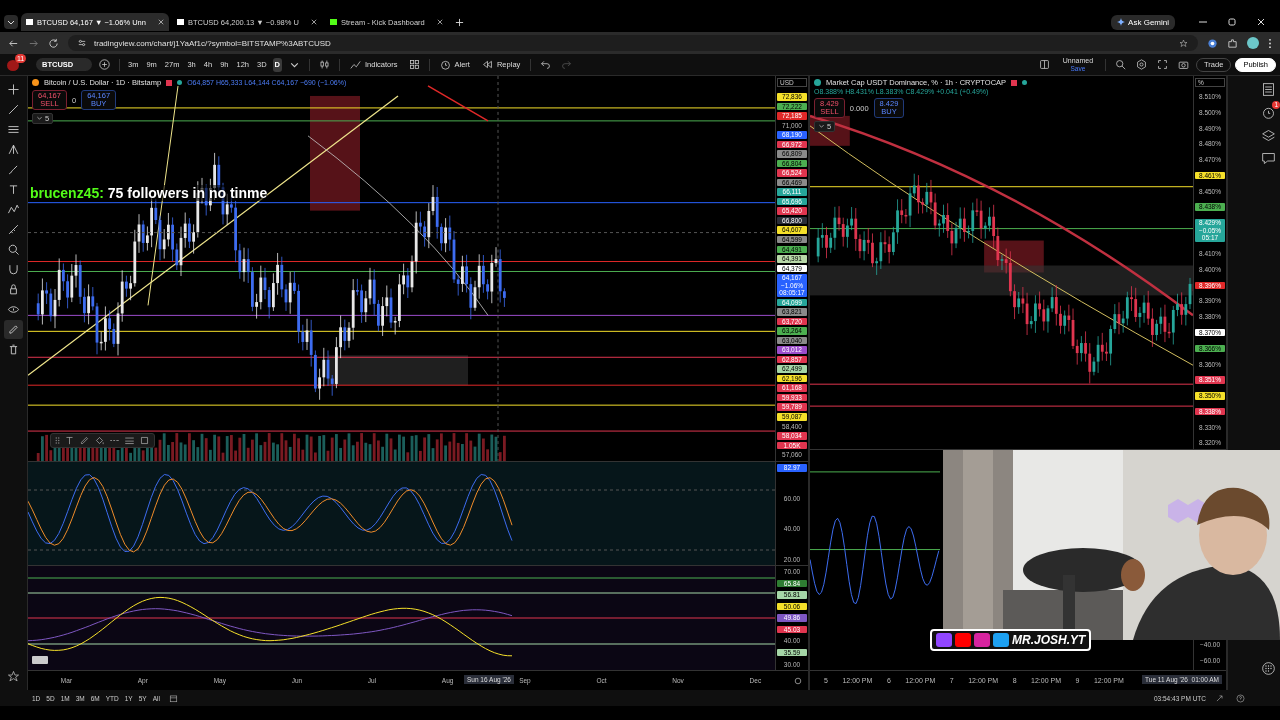 The height and width of the screenshot is (720, 1280). Describe the element at coordinates (963, 640) in the screenshot. I see `youtube-icon` at that location.